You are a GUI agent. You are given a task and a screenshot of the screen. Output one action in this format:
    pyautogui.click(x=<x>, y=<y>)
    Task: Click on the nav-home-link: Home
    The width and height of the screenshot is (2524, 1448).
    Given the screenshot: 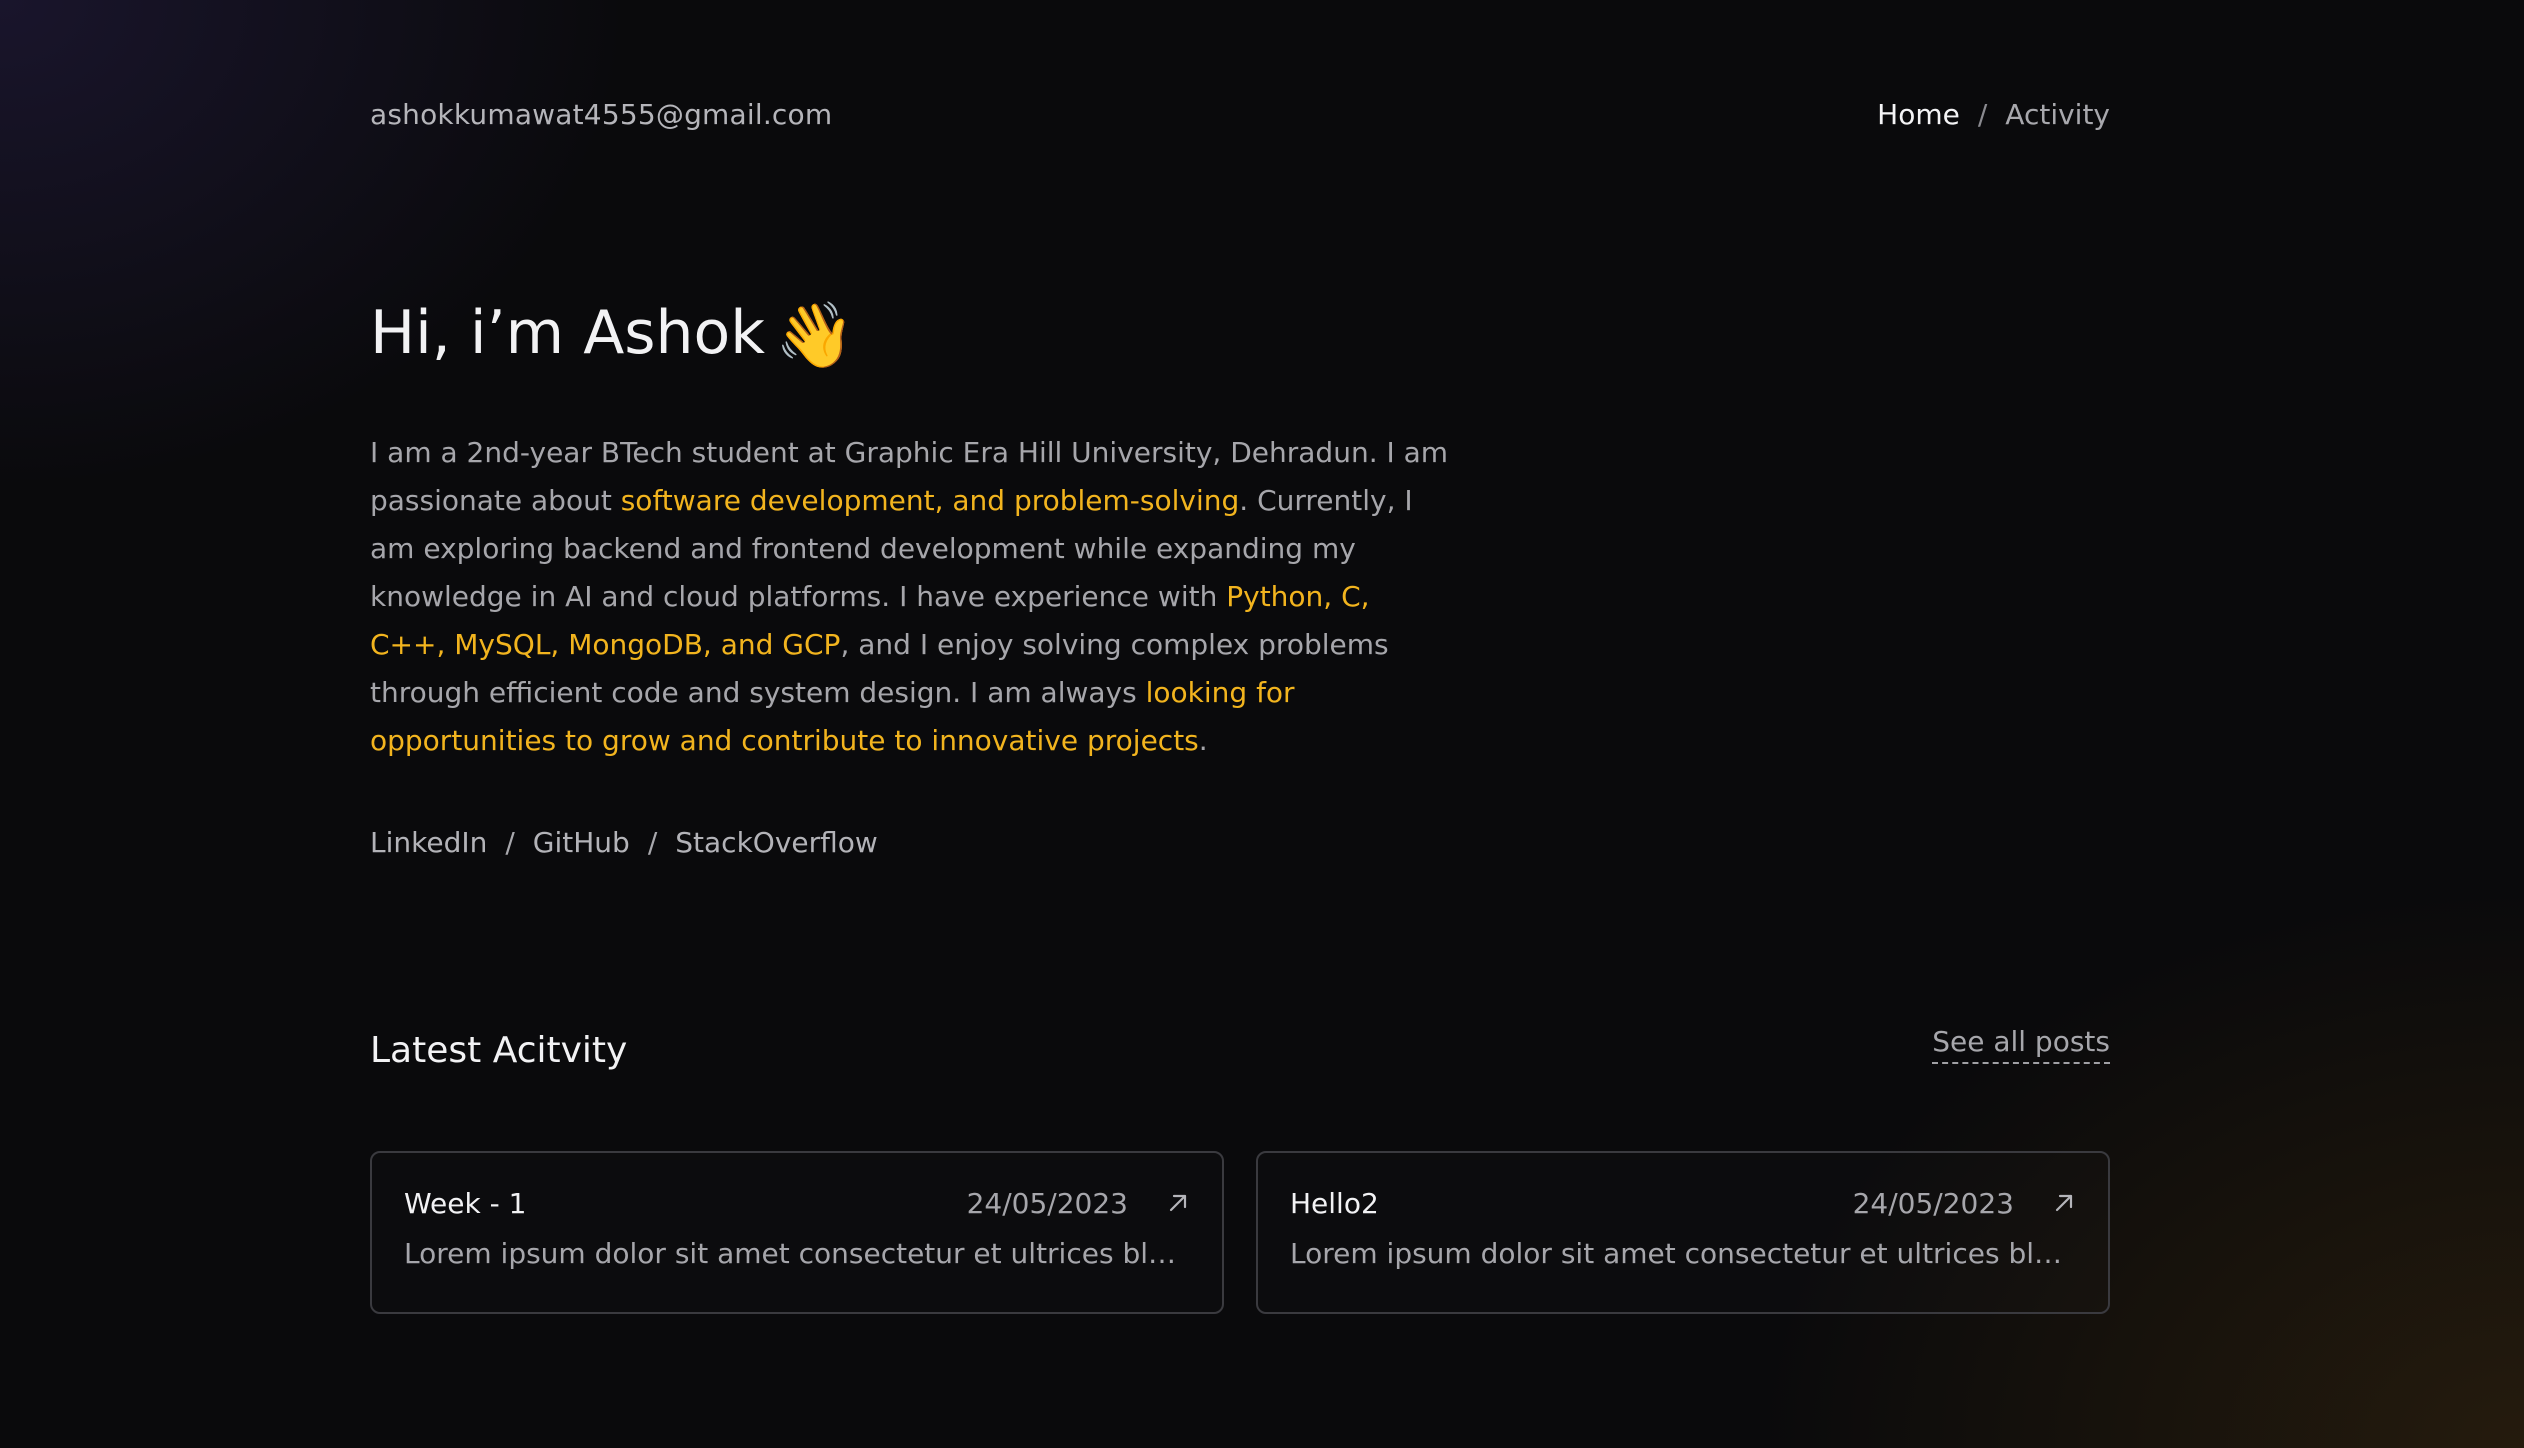 What is the action you would take?
    pyautogui.click(x=1918, y=114)
    